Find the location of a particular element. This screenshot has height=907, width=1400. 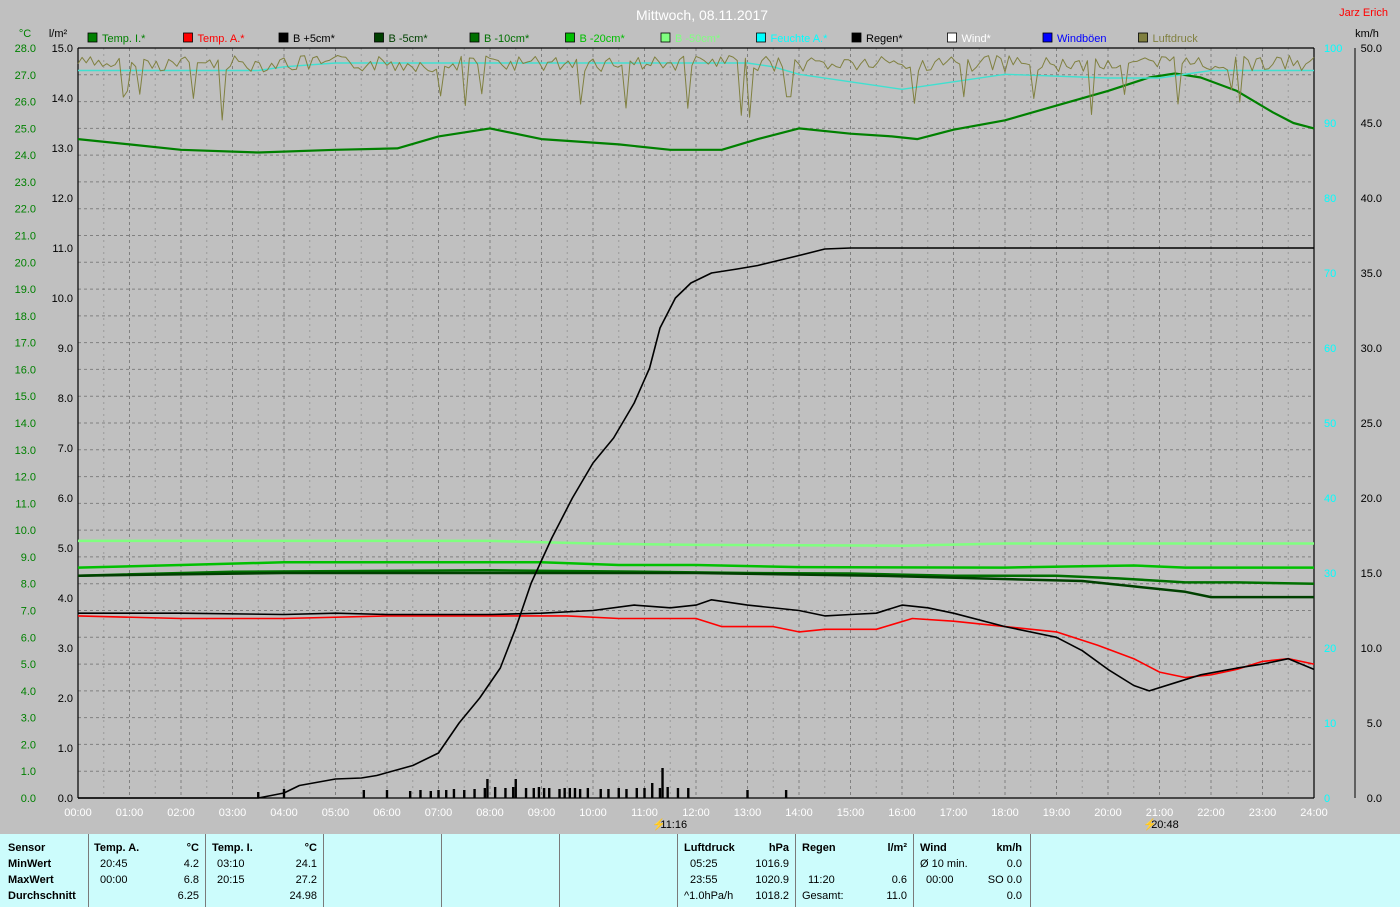

humidity-tick-label: 10 is located at coordinates (1330, 724).